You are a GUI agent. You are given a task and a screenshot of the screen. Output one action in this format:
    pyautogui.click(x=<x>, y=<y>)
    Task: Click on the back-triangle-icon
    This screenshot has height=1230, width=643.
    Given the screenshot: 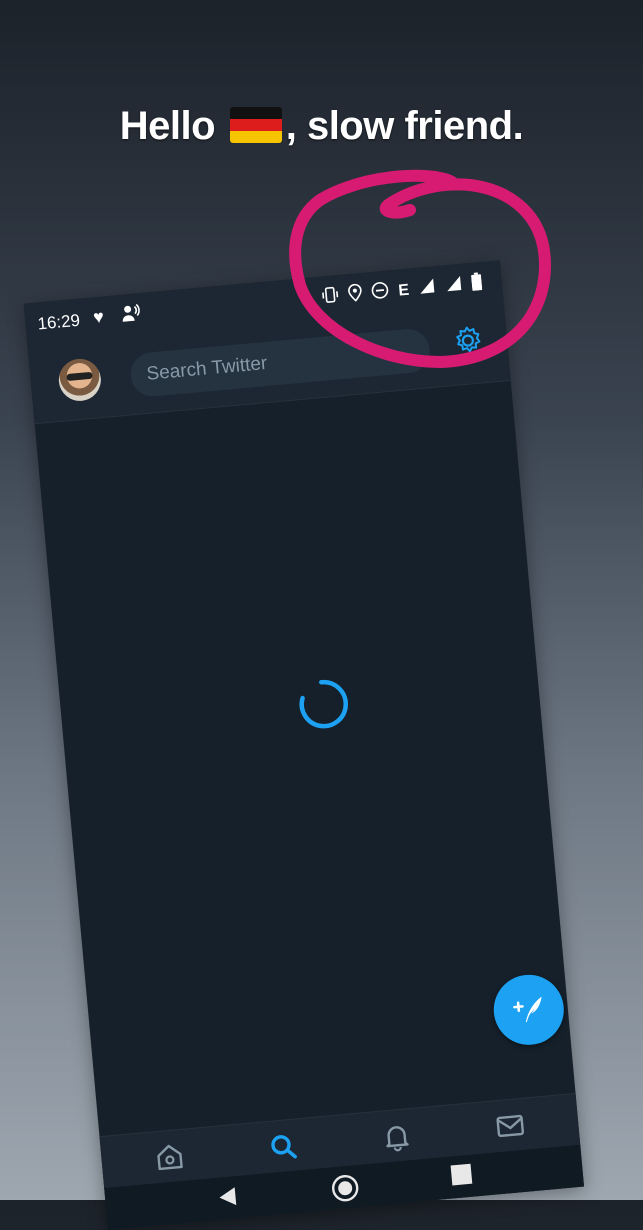 What is the action you would take?
    pyautogui.click(x=227, y=1199)
    